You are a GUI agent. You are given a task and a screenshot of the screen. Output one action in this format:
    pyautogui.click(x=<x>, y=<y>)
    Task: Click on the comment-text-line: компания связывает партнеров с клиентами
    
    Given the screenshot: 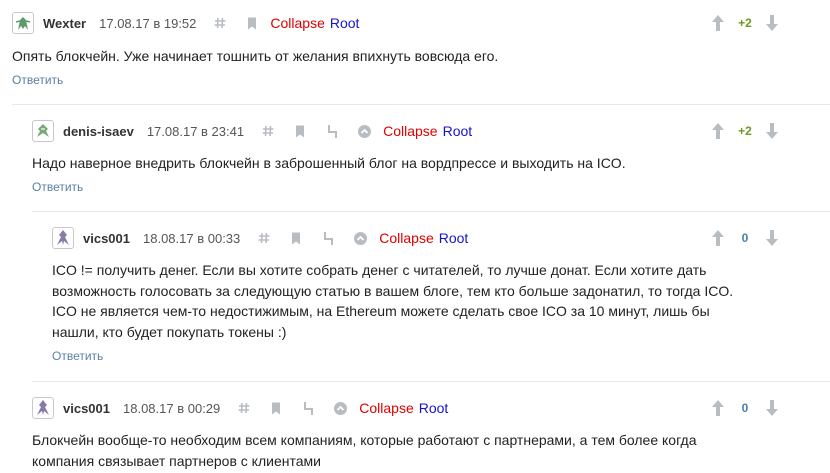 What is the action you would take?
    pyautogui.click(x=176, y=460)
    